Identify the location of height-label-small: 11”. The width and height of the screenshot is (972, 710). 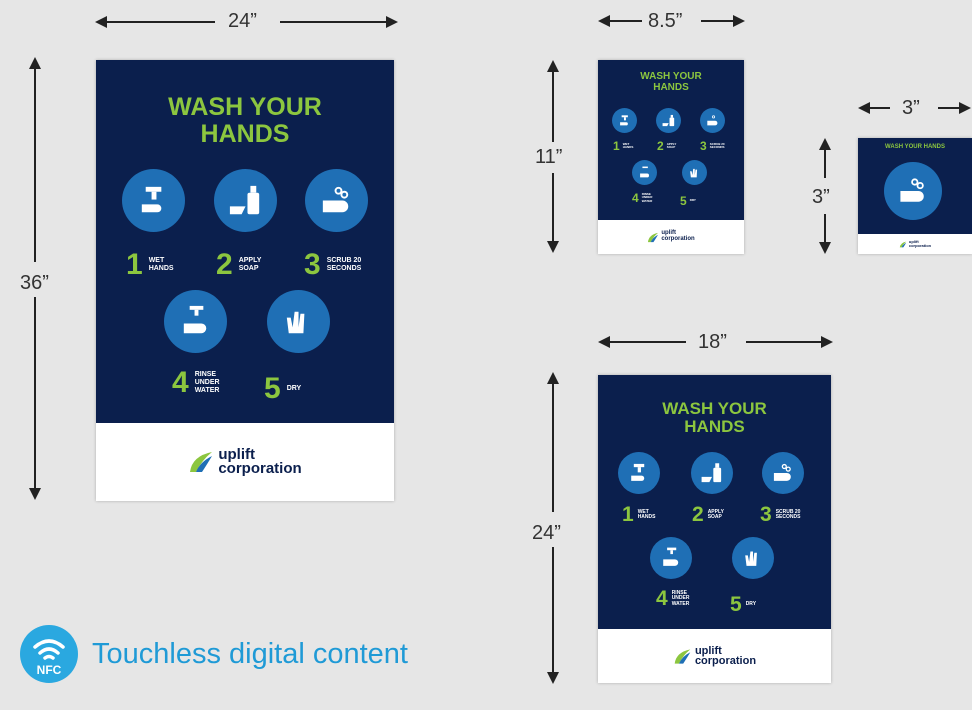
(549, 157).